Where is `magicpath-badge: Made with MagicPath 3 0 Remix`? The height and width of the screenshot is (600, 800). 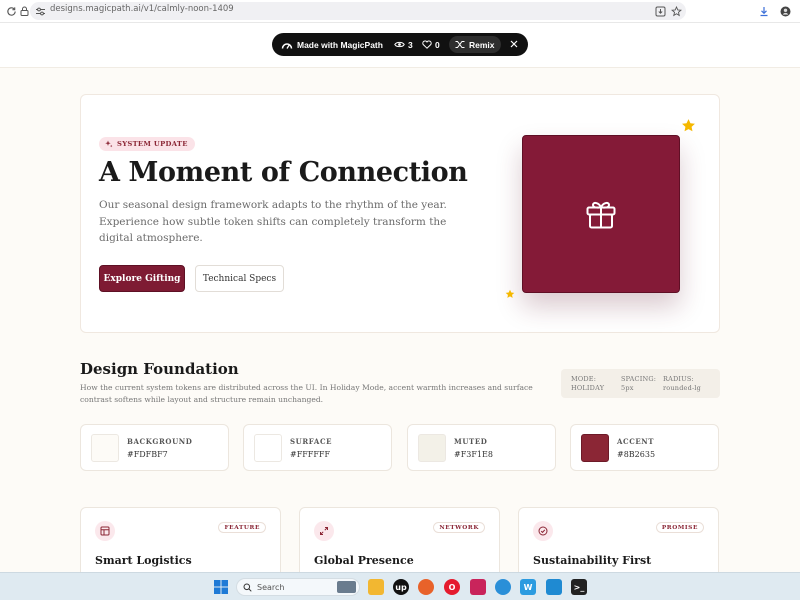
magicpath-badge: Made with MagicPath 3 0 Remix is located at coordinates (400, 44).